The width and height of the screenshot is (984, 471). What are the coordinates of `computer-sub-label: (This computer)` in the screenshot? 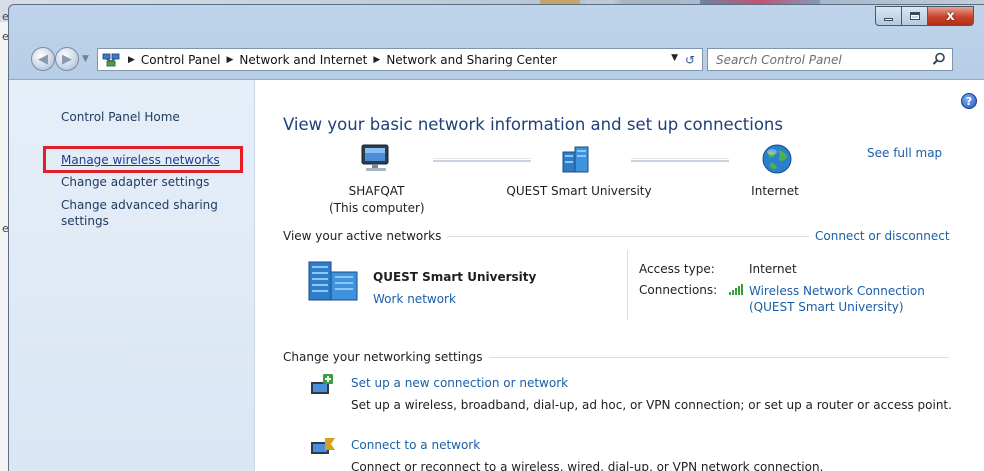 It's located at (377, 208).